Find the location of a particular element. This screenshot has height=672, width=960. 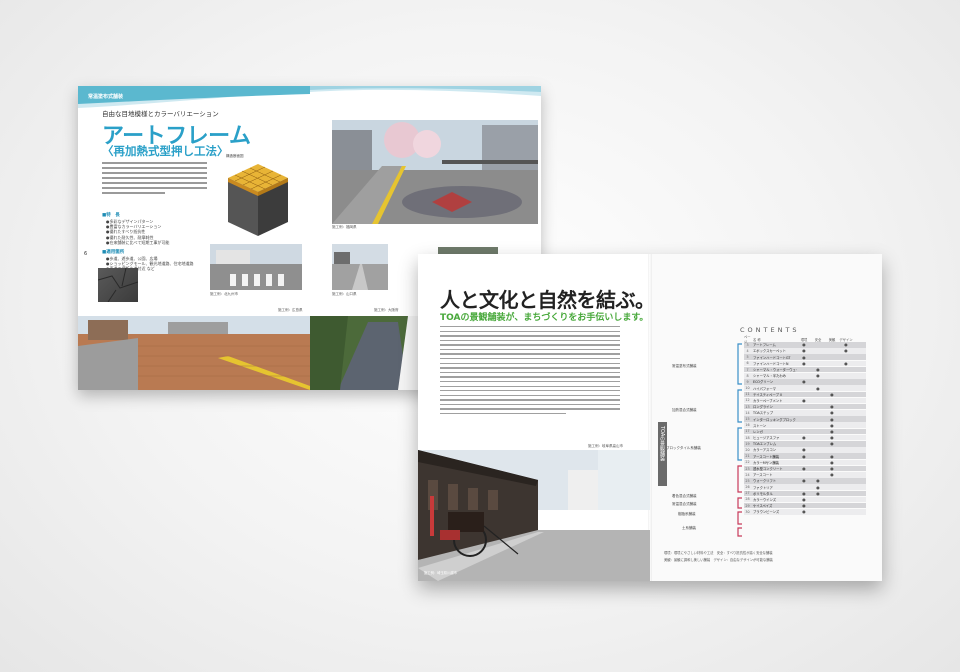

toc-page-number: 10 is located at coordinates (747, 388).